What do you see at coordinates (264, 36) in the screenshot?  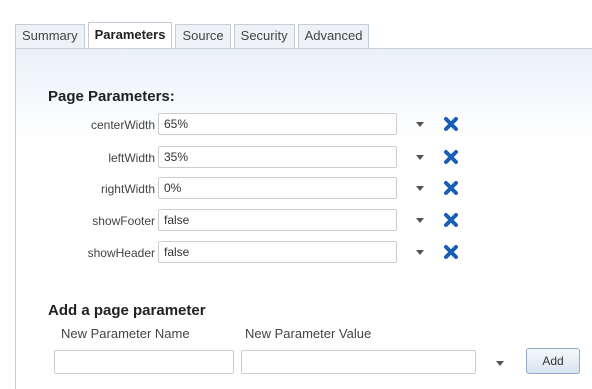 I see `tab-security: Security` at bounding box center [264, 36].